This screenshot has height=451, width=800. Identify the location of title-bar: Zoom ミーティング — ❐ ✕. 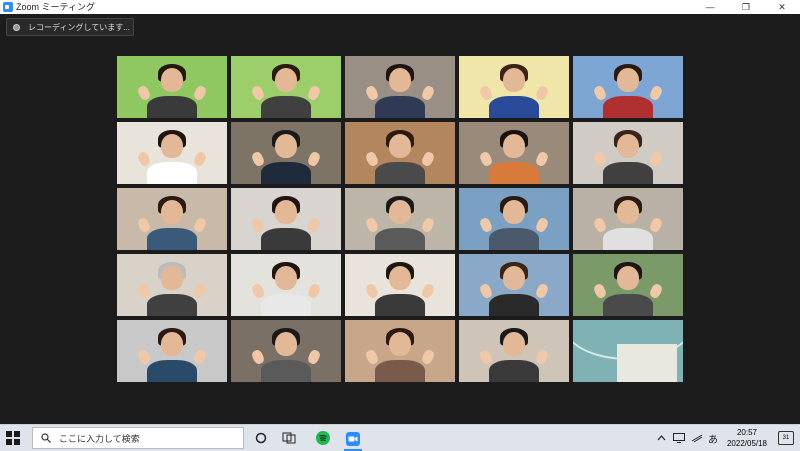
(400, 7).